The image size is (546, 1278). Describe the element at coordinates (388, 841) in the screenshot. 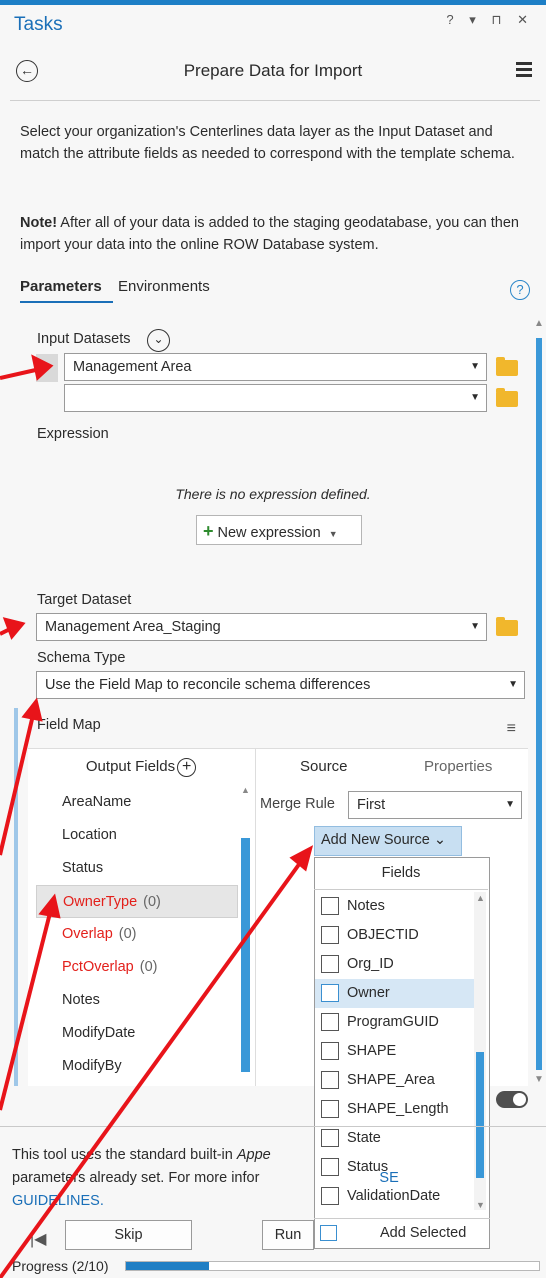

I see `add-new-source-button: Add New Source ⌄` at that location.